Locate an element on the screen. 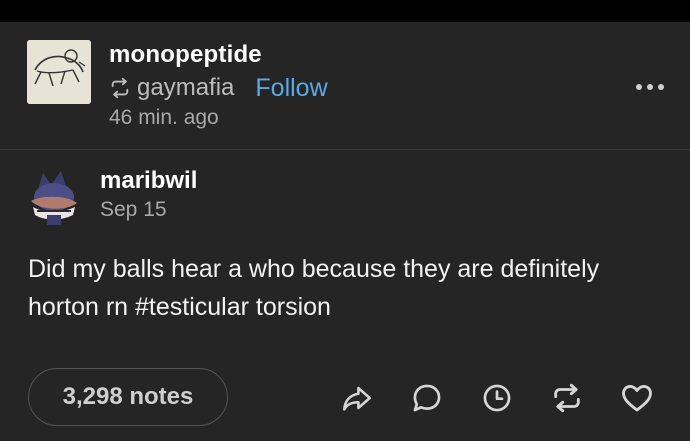 The image size is (690, 441). doodle-avatar-image is located at coordinates (59, 72).